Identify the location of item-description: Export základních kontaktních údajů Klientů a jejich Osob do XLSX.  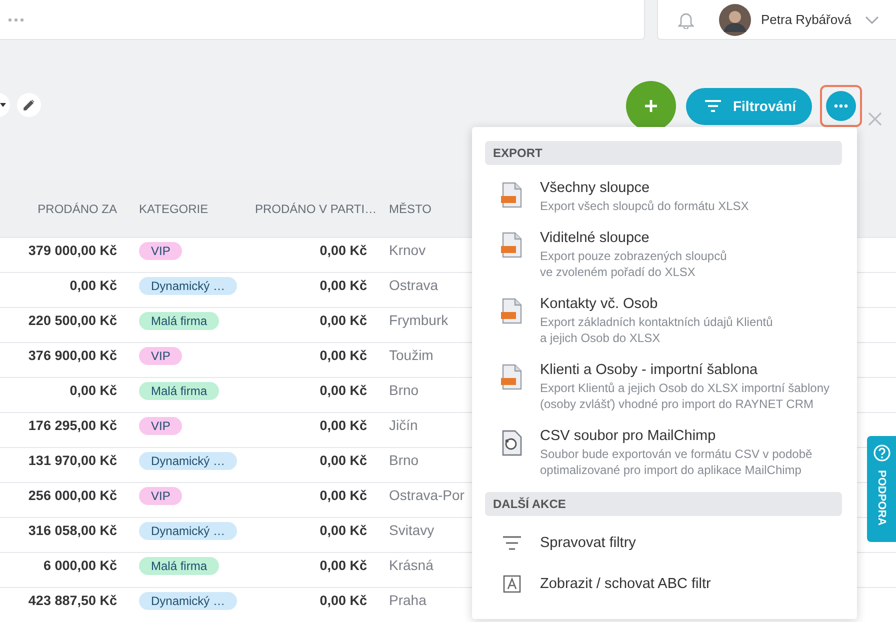
(656, 330).